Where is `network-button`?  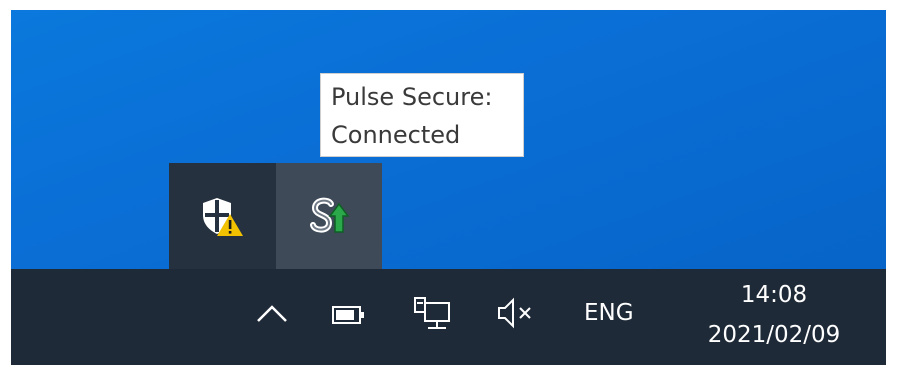
network-button is located at coordinates (432, 315).